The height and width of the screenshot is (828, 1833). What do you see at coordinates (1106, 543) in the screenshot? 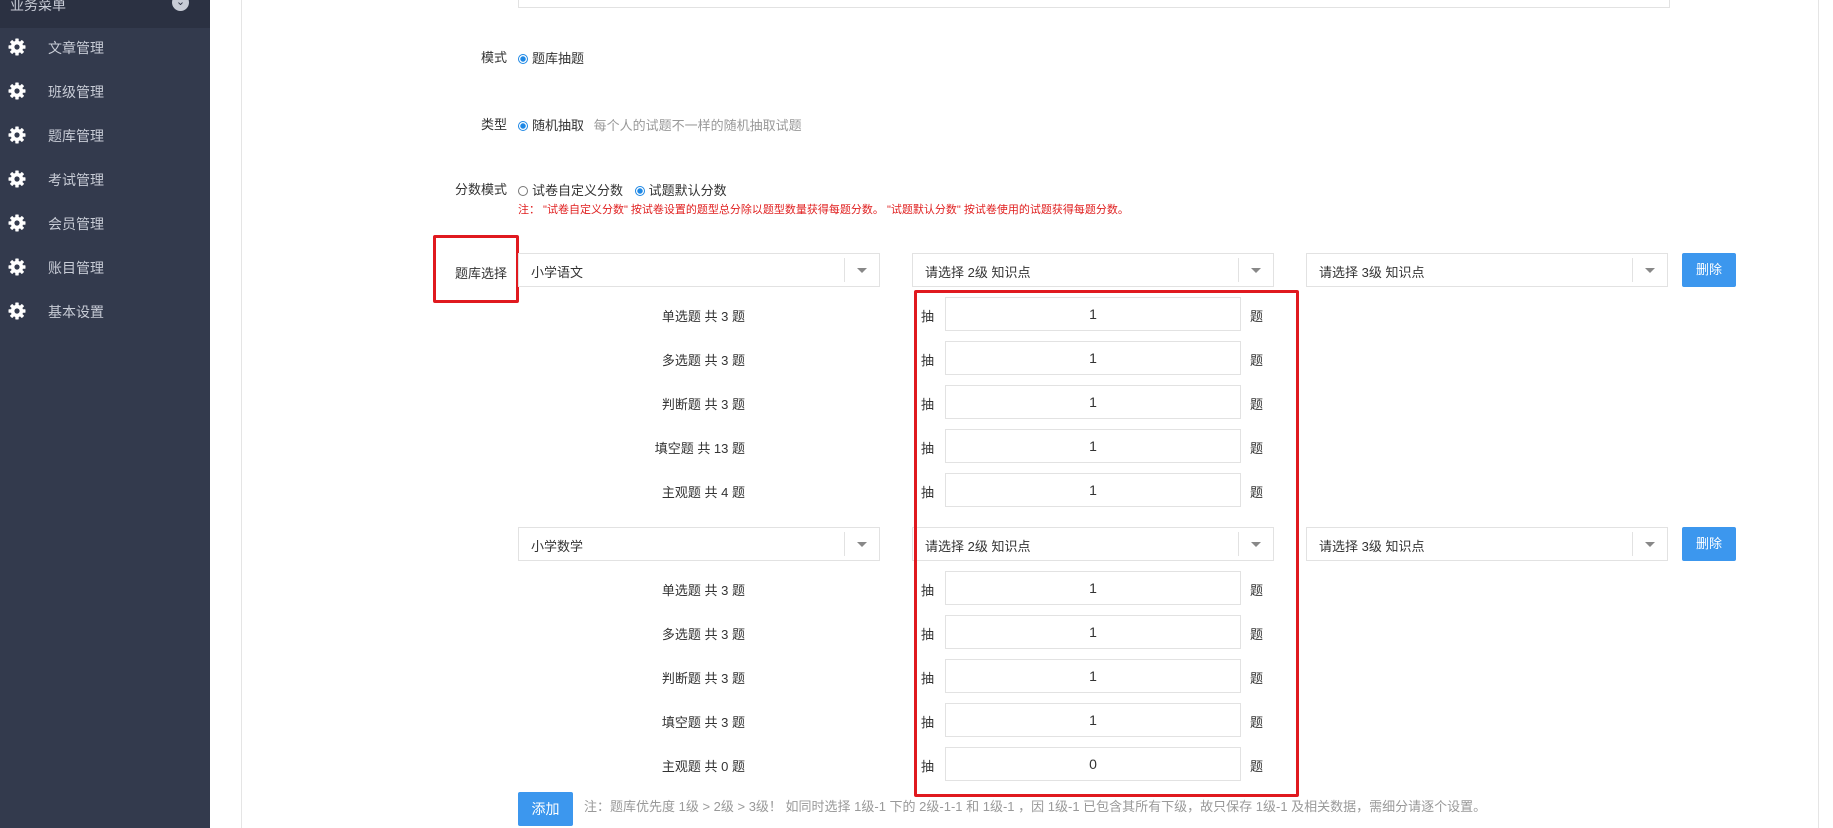
I see `highlight-box-counts` at bounding box center [1106, 543].